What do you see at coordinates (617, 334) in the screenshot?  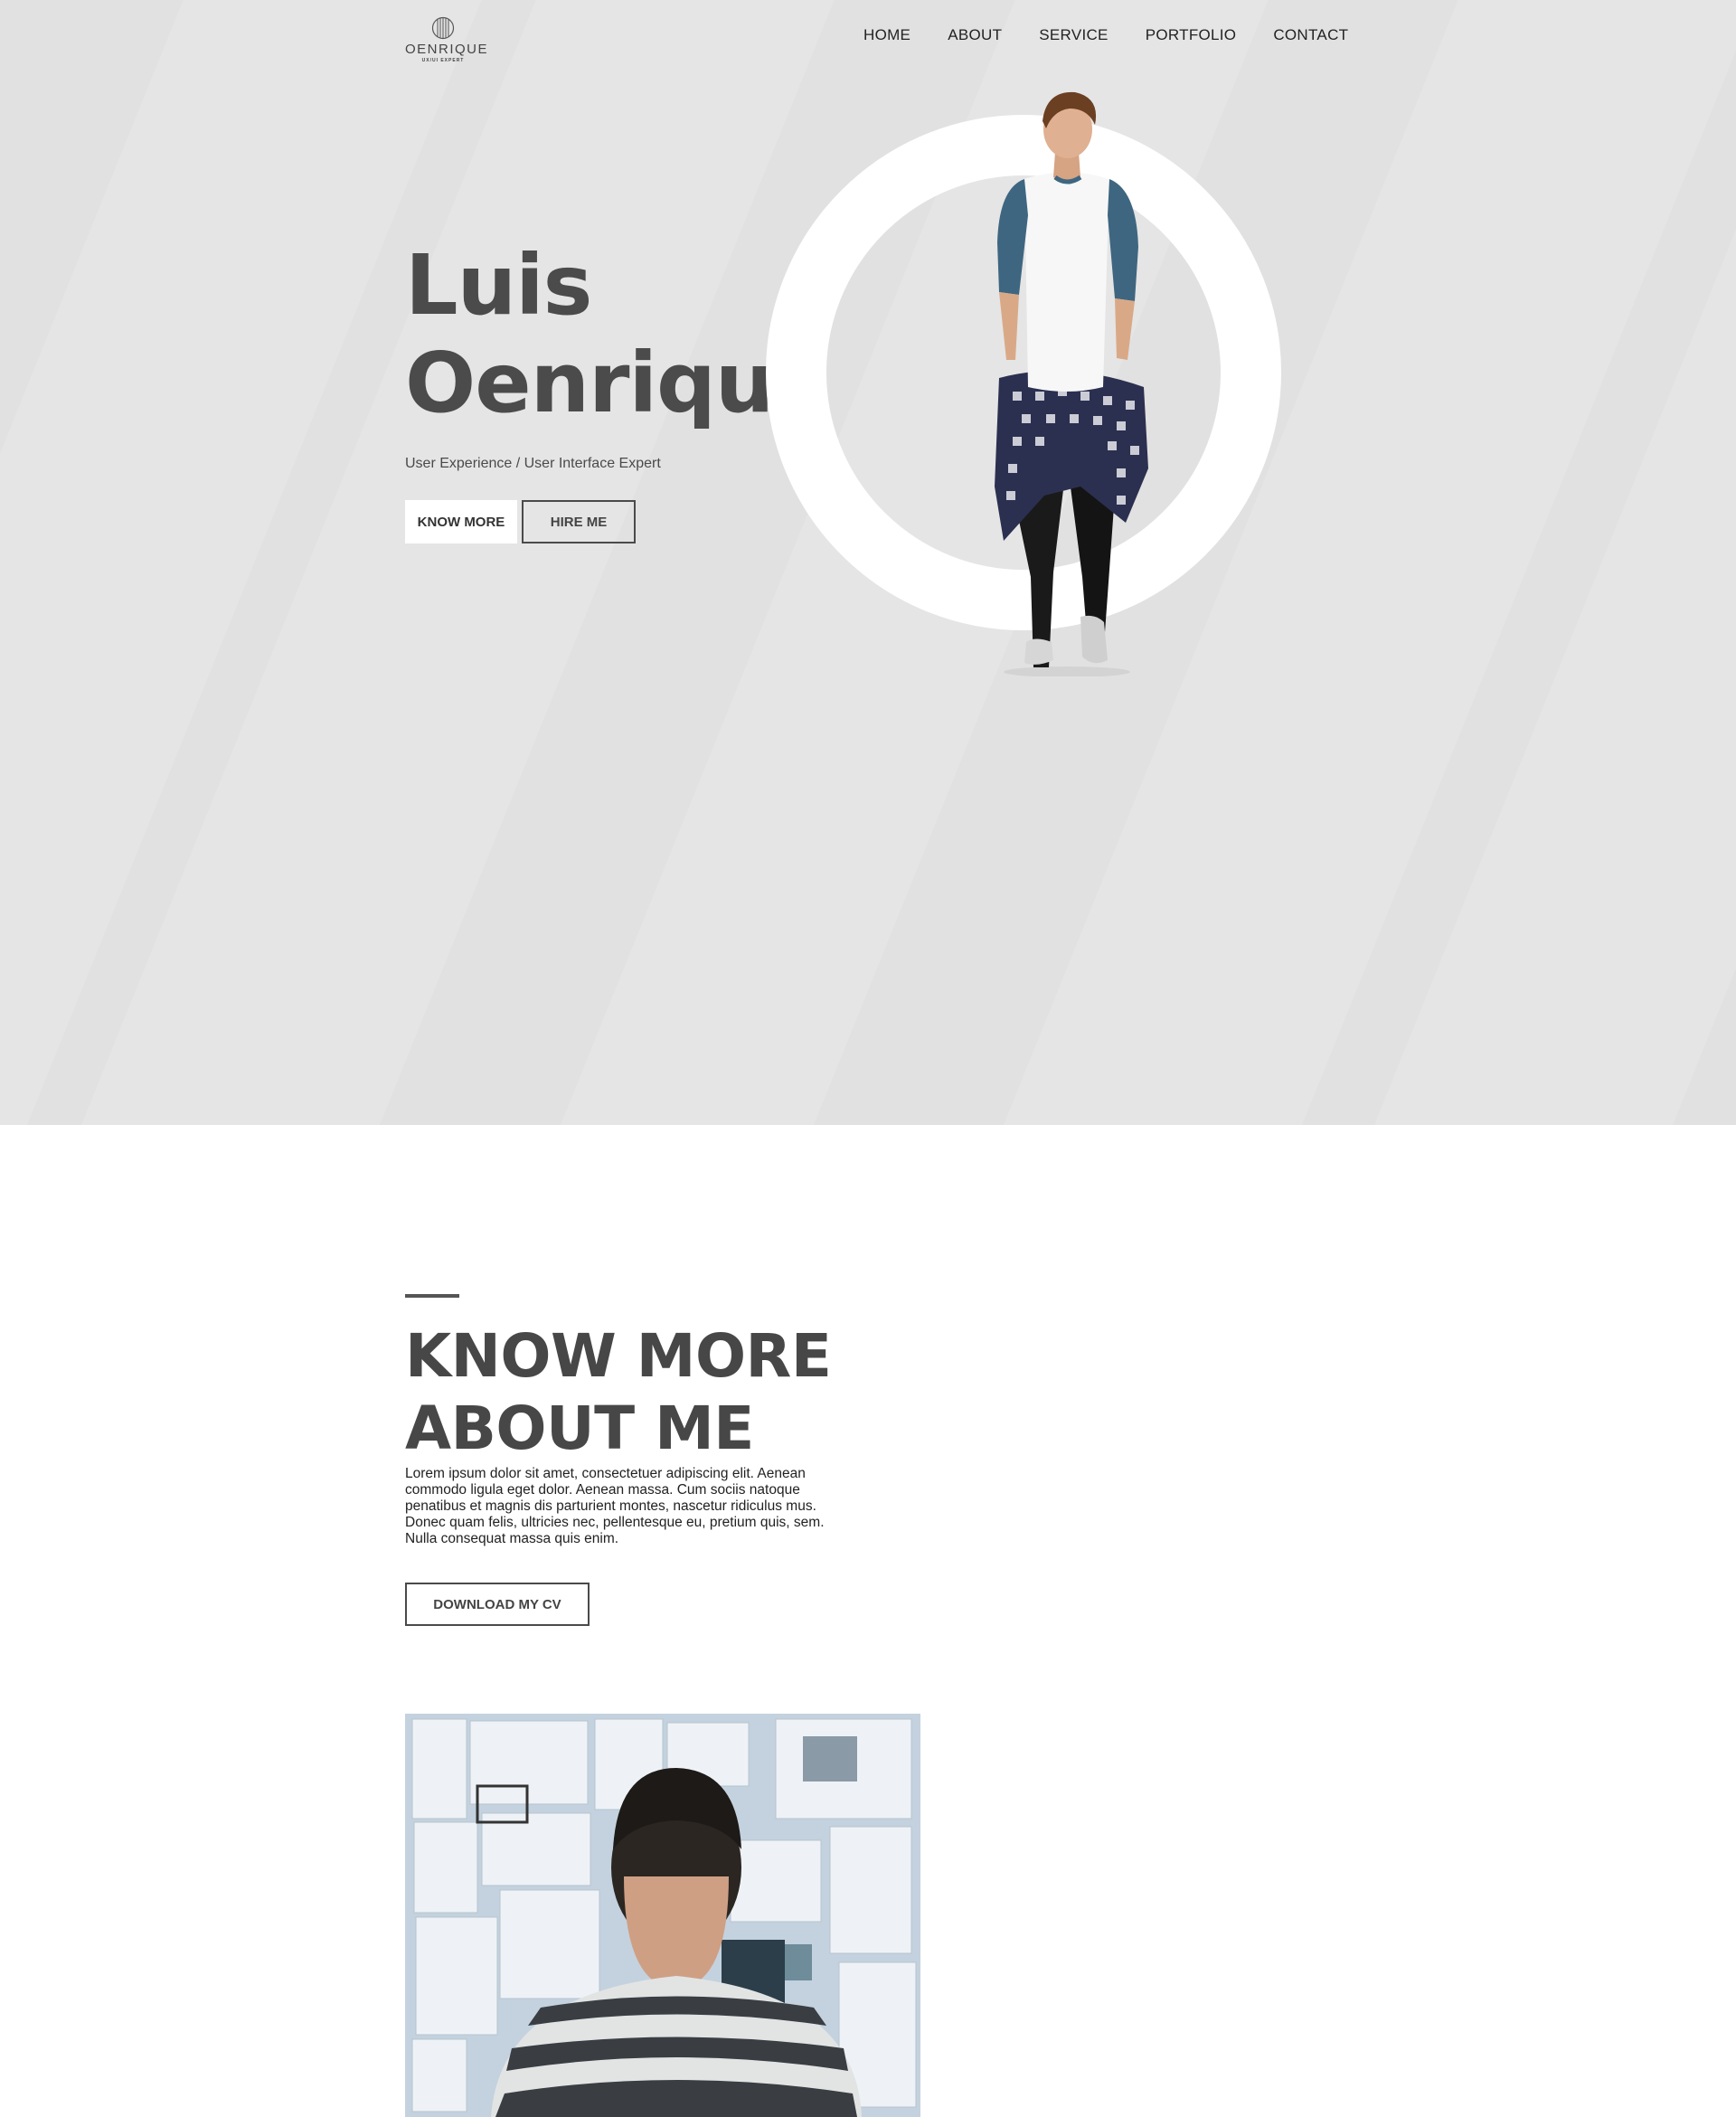 I see `hero-name: Luis Oenrique` at bounding box center [617, 334].